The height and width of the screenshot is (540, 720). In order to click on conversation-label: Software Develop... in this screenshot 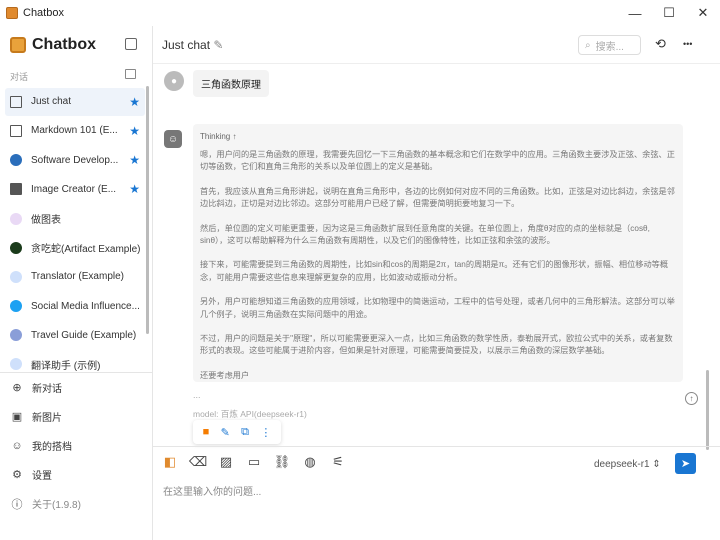, I will do `click(75, 160)`.